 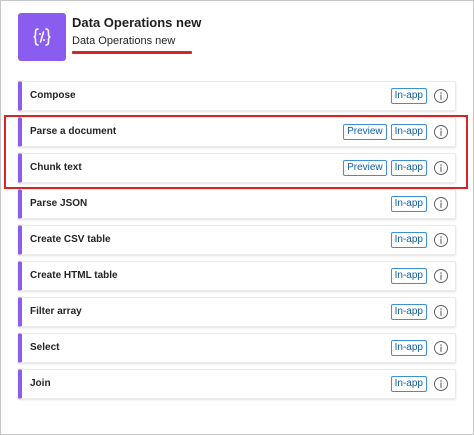 What do you see at coordinates (132, 52) in the screenshot?
I see `subtitle-underline-annotation` at bounding box center [132, 52].